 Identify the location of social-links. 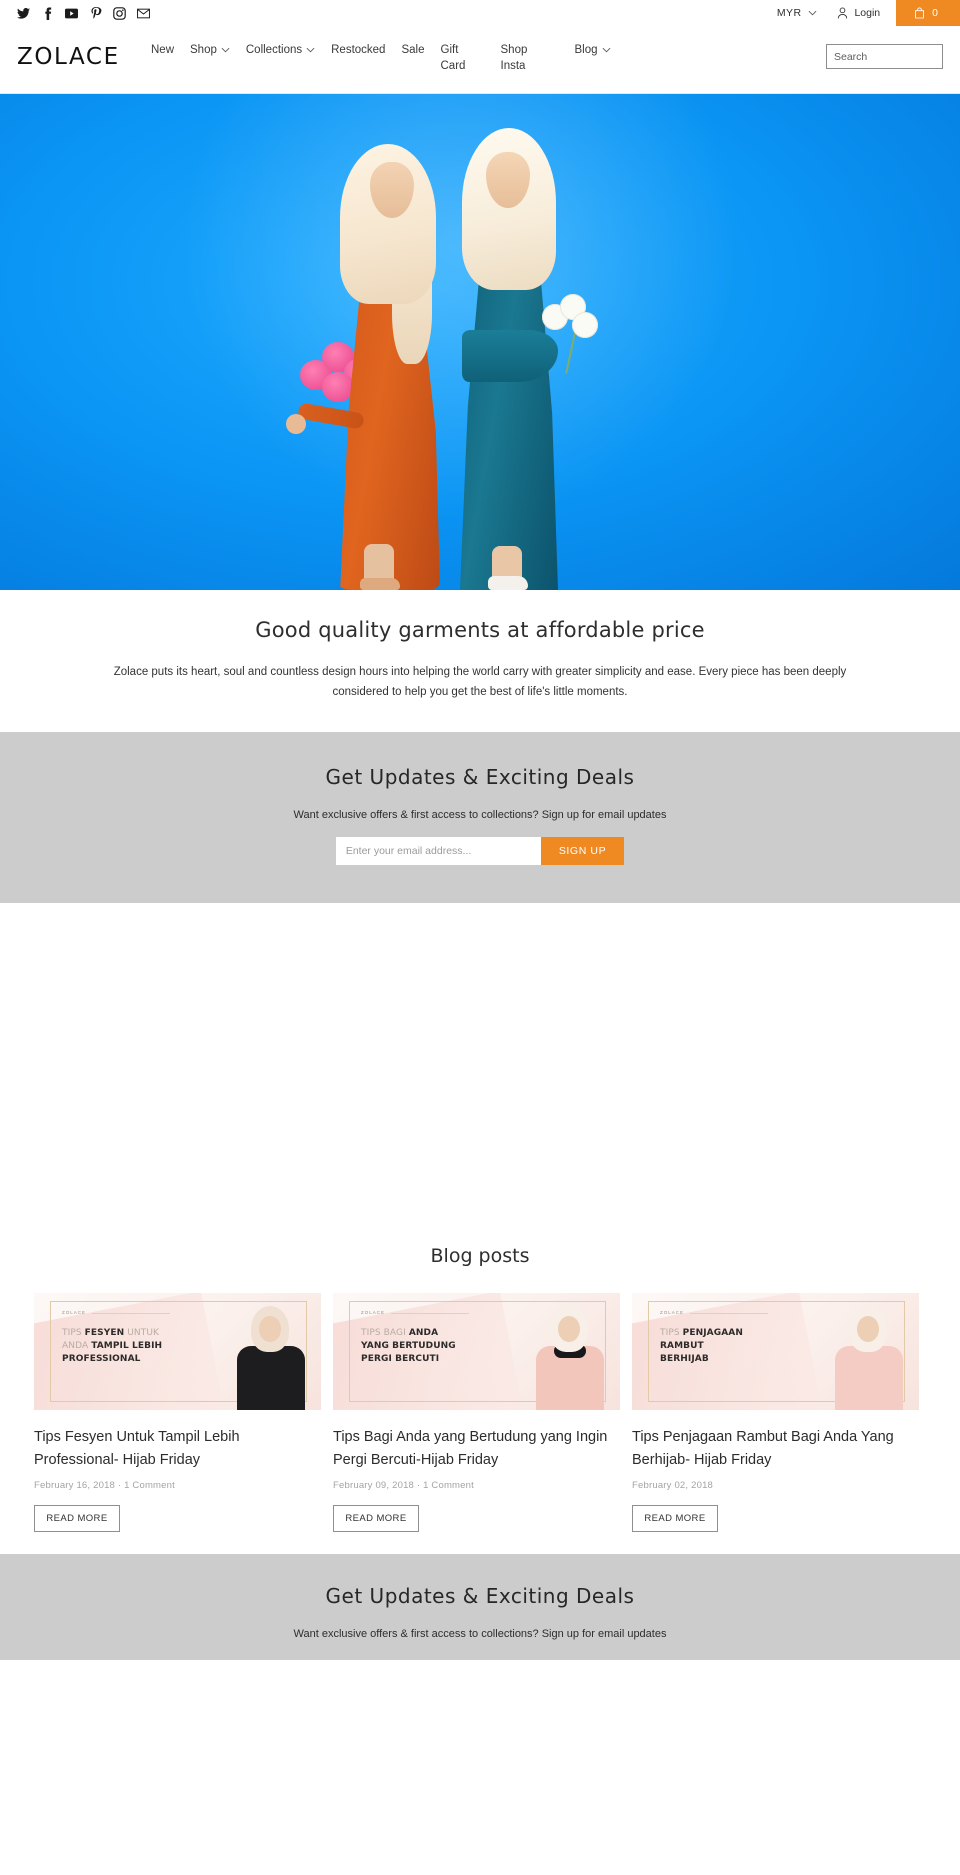
(75, 13).